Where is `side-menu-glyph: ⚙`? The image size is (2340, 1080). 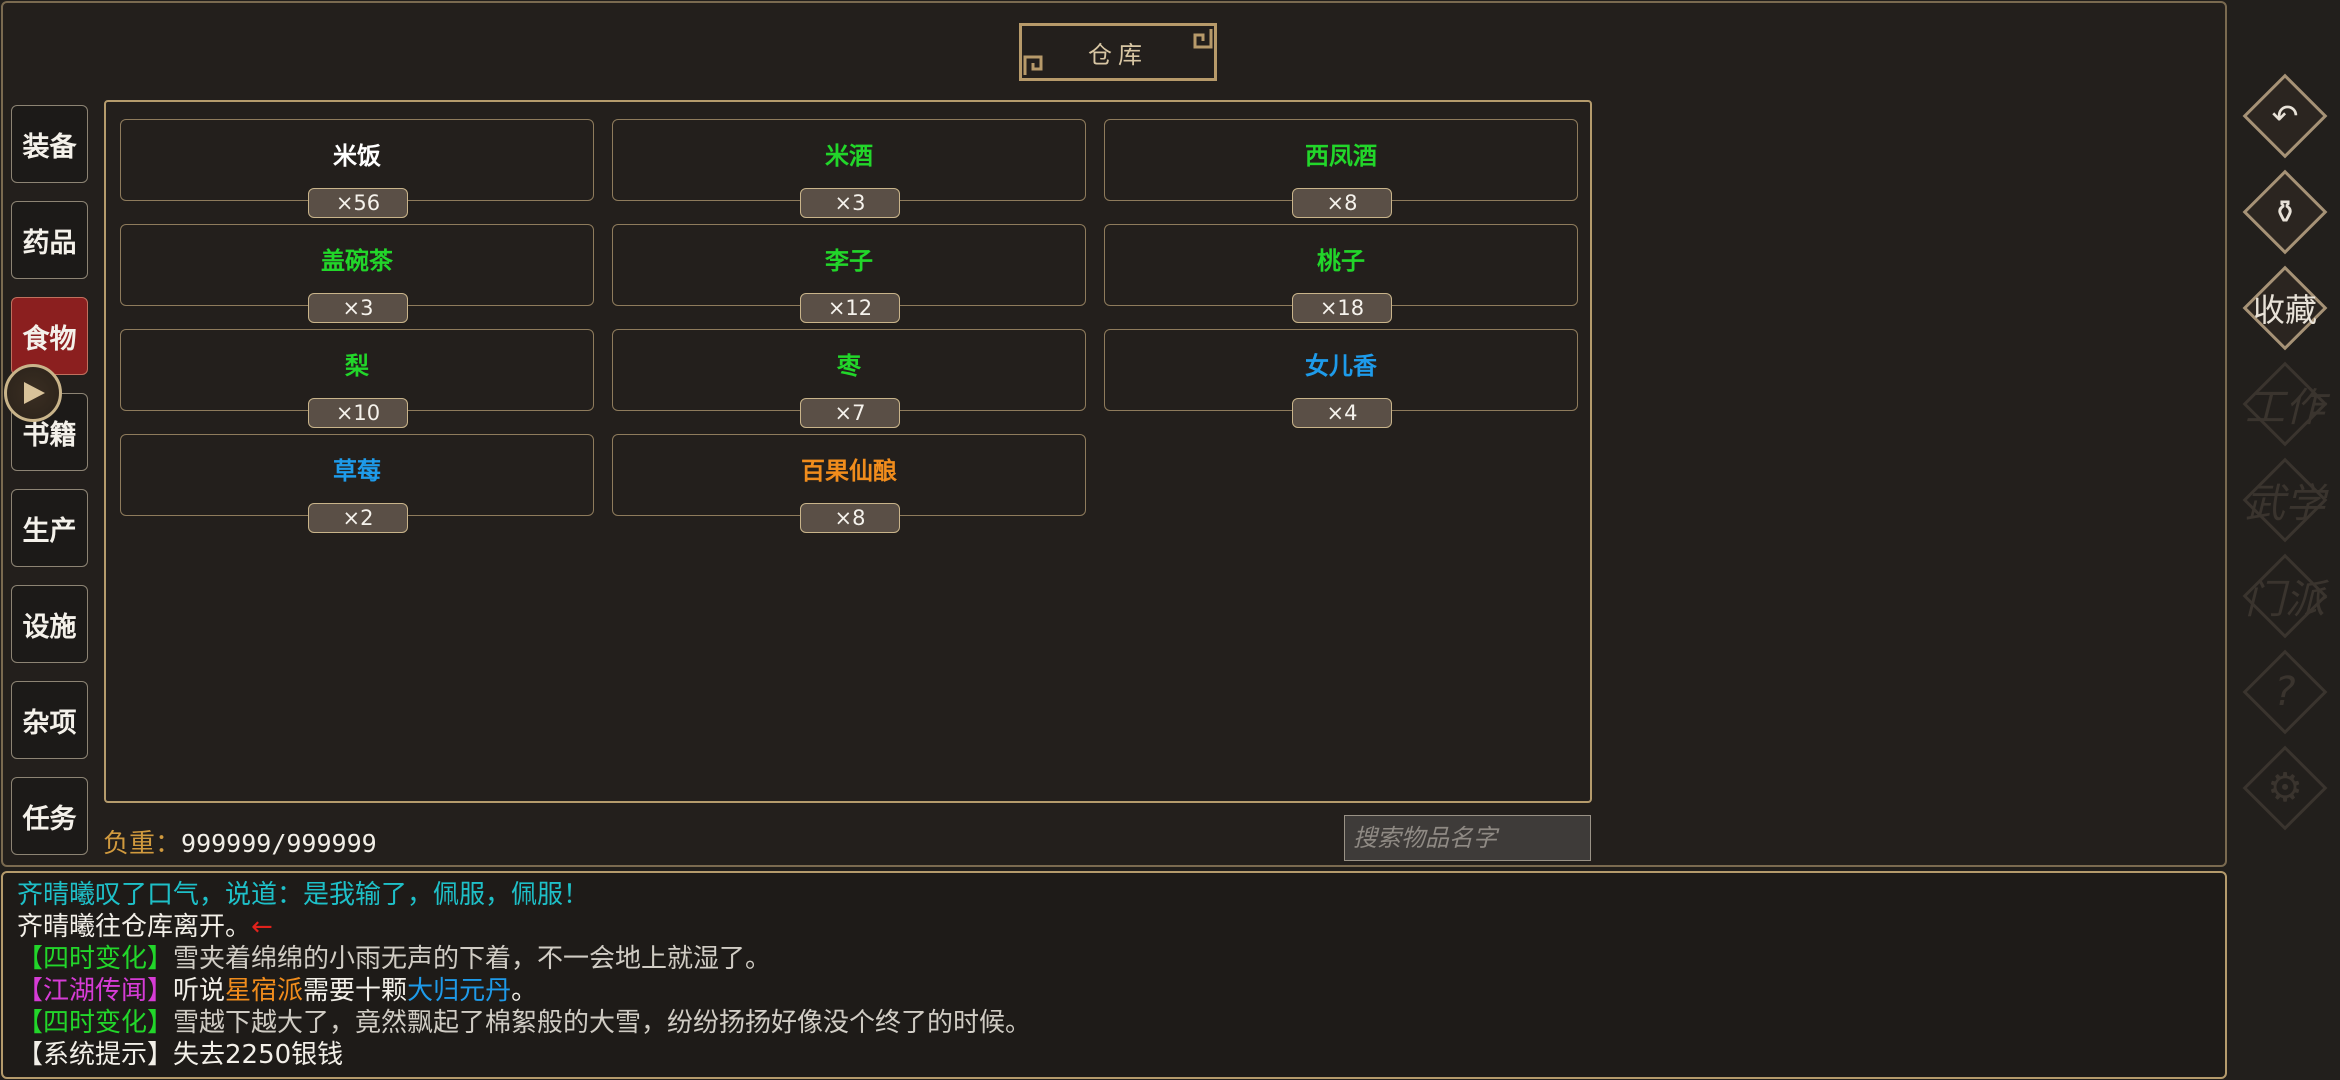 side-menu-glyph: ⚙ is located at coordinates (2285, 788).